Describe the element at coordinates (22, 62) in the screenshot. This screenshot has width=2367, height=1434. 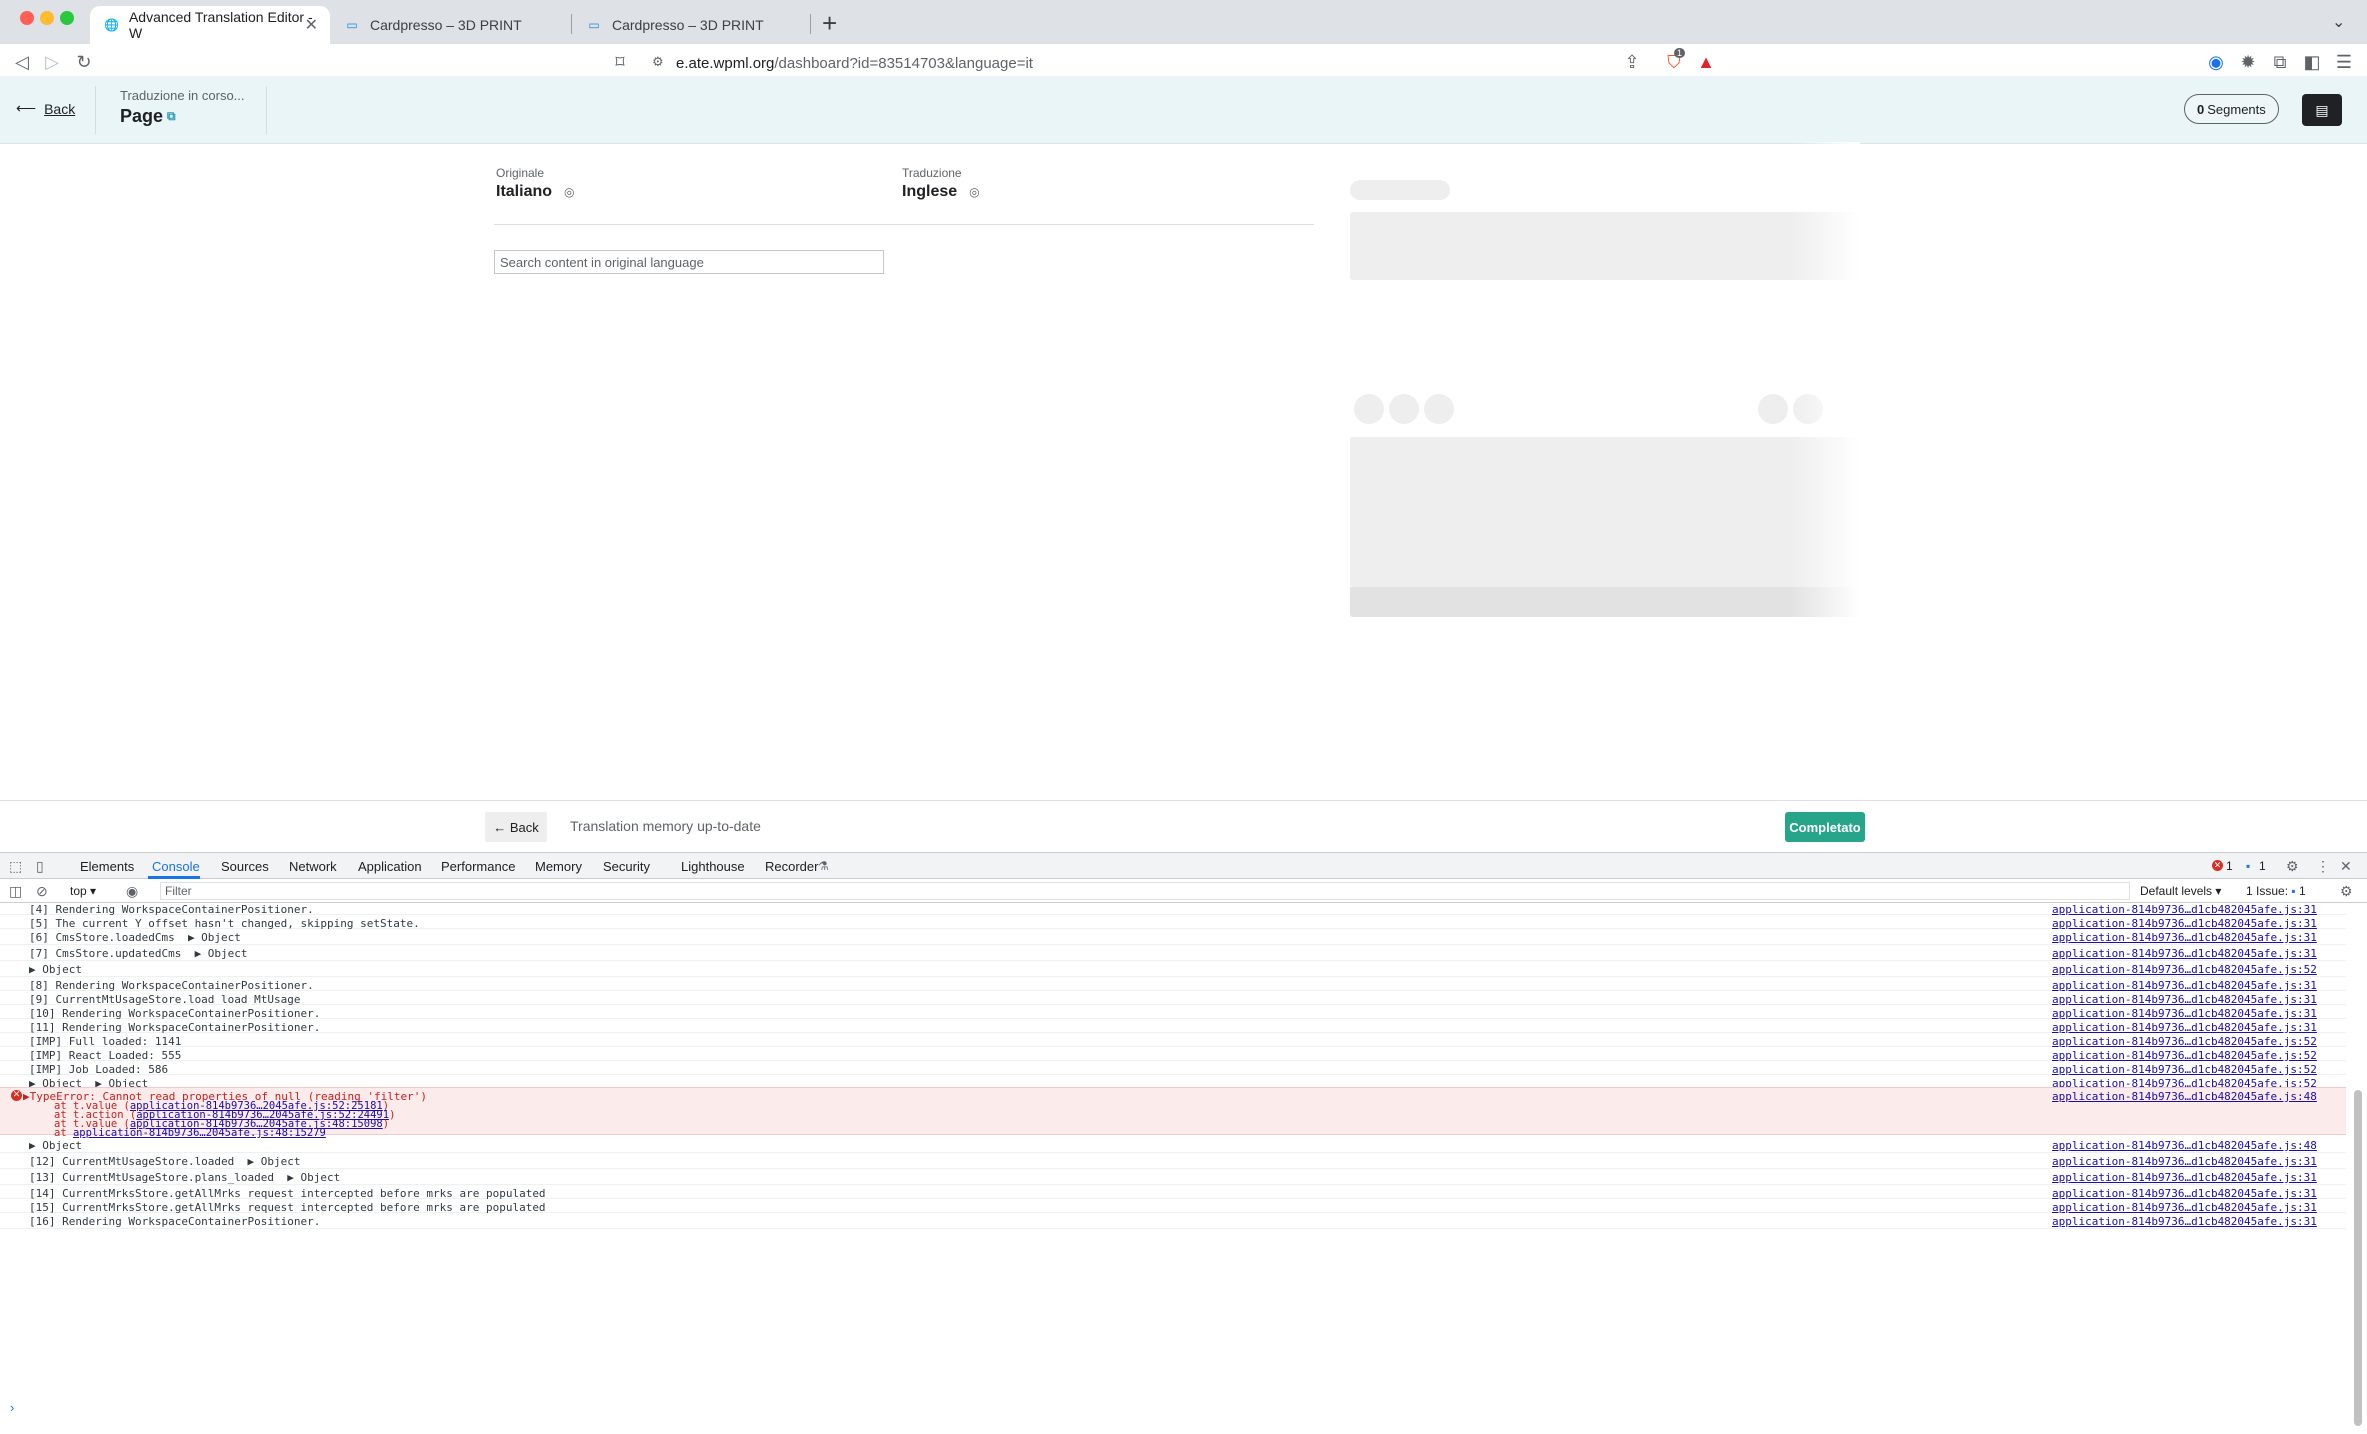
I see `back-arrow-icon: ◁` at that location.